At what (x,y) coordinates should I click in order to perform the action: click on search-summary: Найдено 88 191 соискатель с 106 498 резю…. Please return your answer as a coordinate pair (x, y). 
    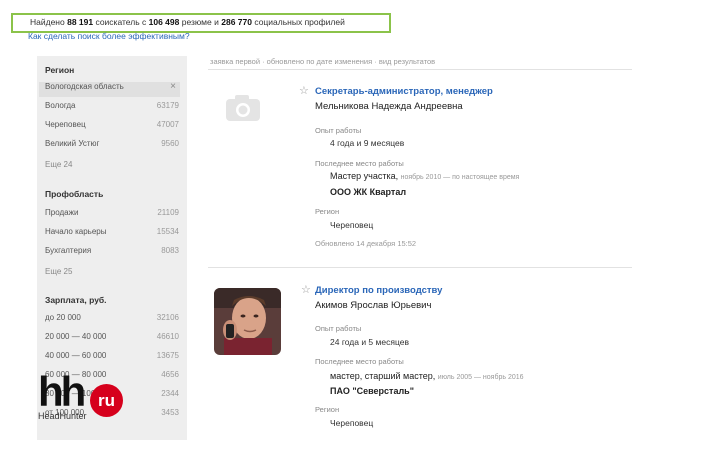
    Looking at the image, I should click on (201, 23).